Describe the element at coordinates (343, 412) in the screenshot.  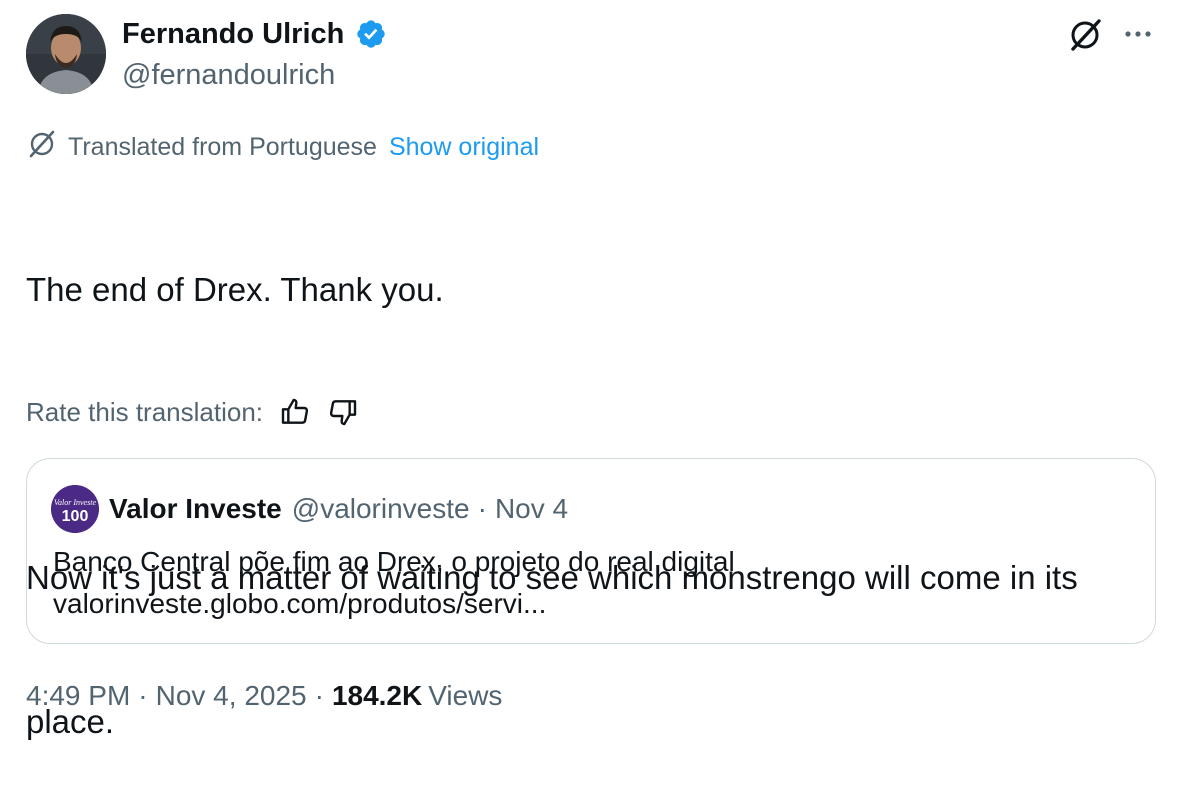
I see `thumbs-down-icon` at that location.